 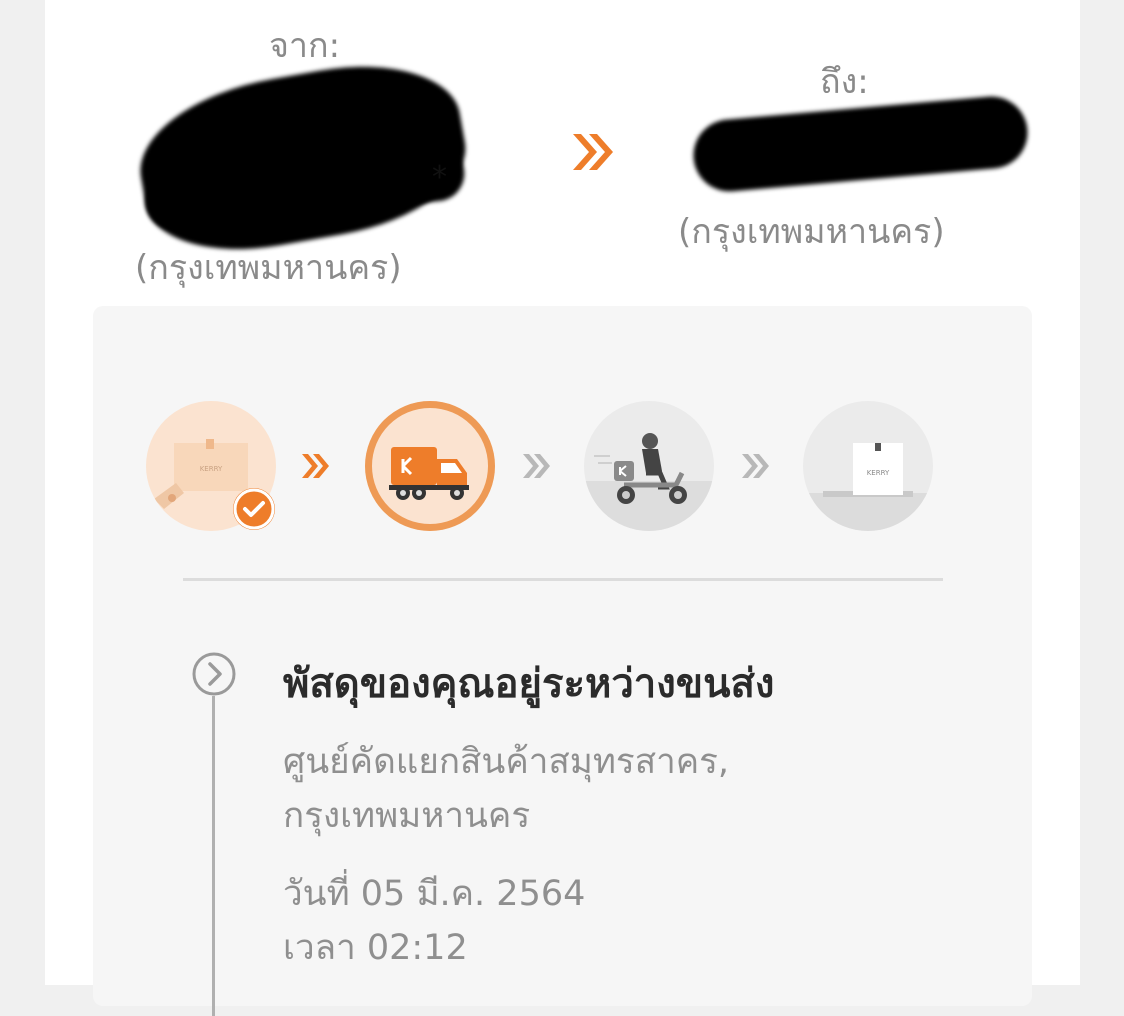 What do you see at coordinates (868, 487) in the screenshot?
I see `delivered-box-icon: KERRY` at bounding box center [868, 487].